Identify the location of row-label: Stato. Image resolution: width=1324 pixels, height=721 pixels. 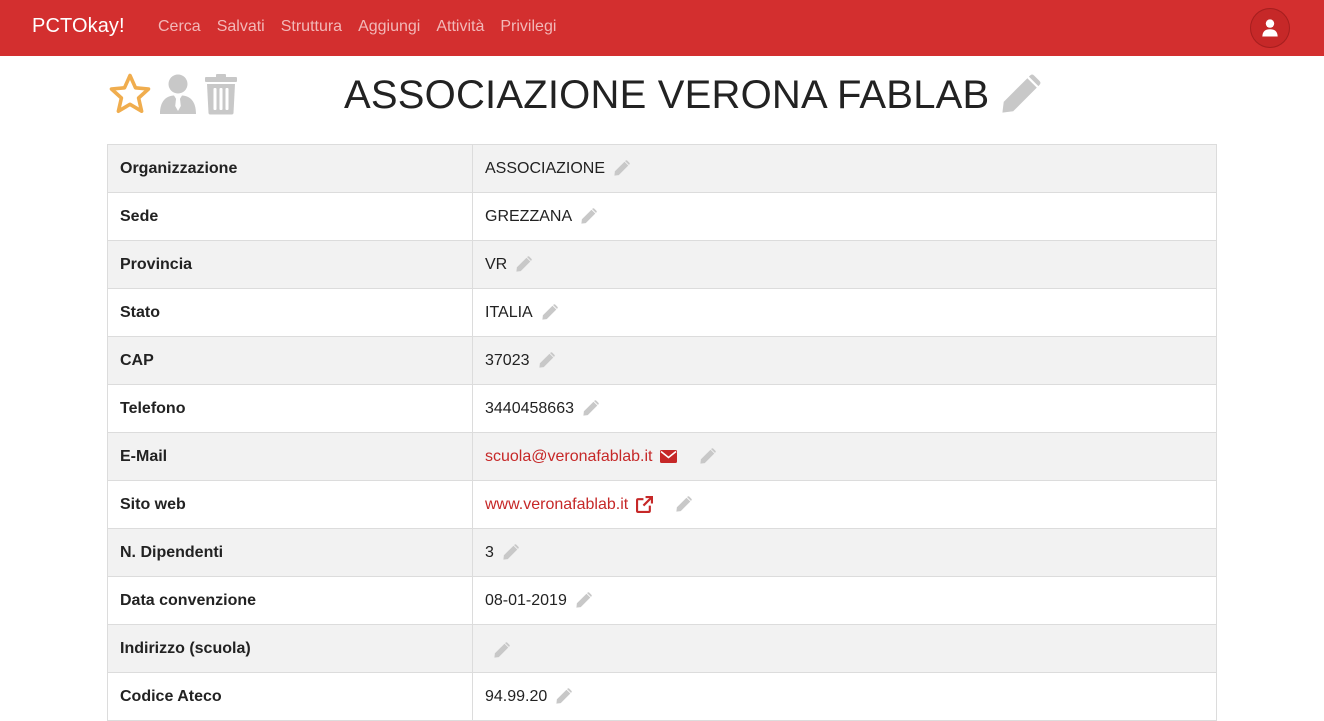
(290, 312).